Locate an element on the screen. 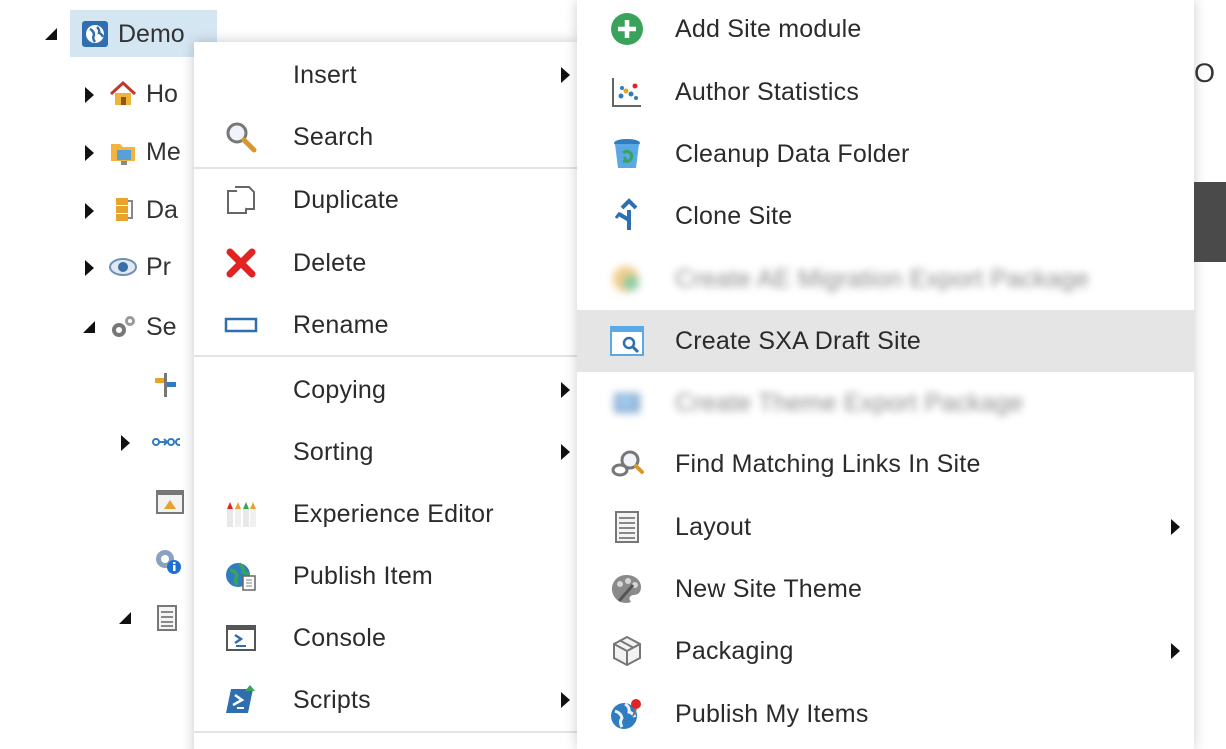 The image size is (1226, 749). menu-label-clone-site: Clone Site is located at coordinates (734, 215).